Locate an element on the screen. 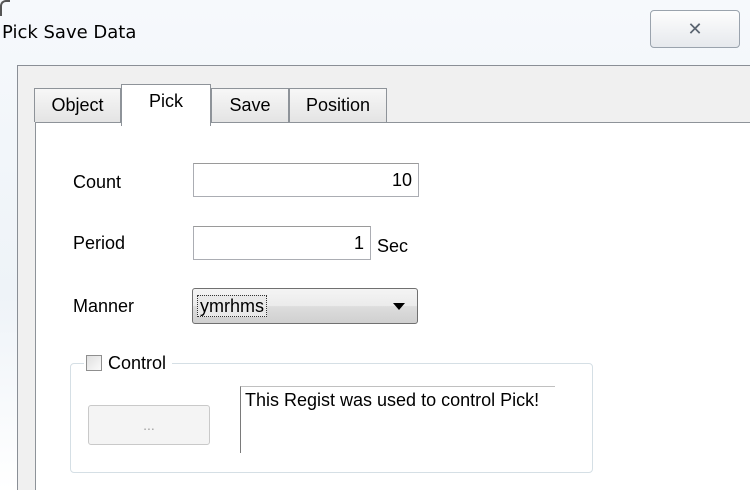  tab-save: Save is located at coordinates (250, 105).